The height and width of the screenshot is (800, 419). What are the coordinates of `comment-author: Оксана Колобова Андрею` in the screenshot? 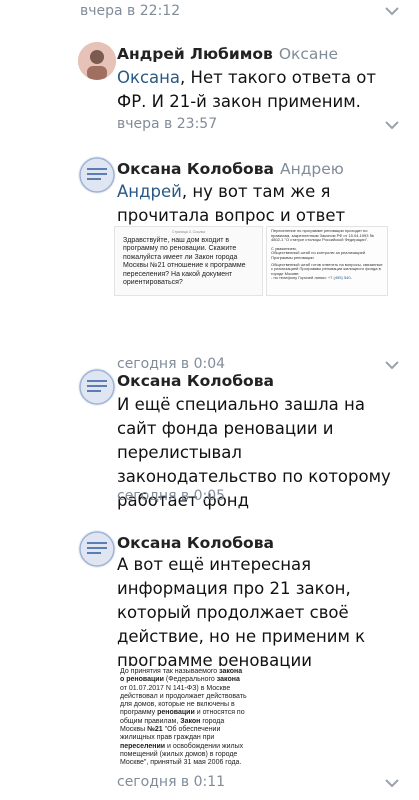 It's located at (230, 169).